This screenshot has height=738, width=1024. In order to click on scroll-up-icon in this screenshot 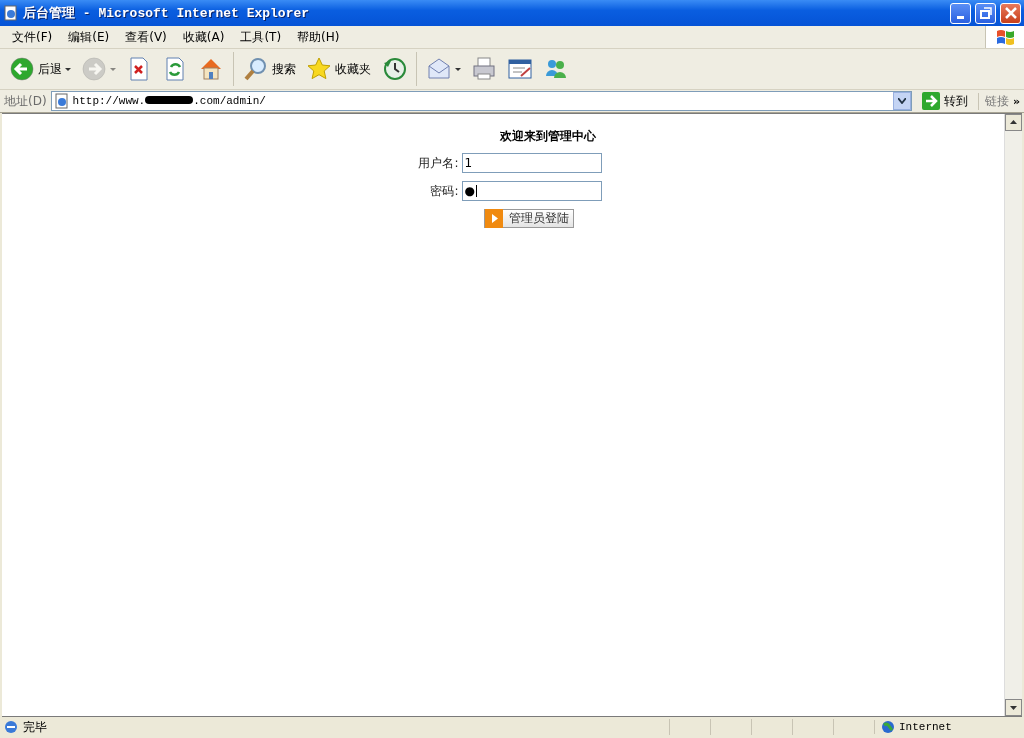, I will do `click(1013, 122)`.